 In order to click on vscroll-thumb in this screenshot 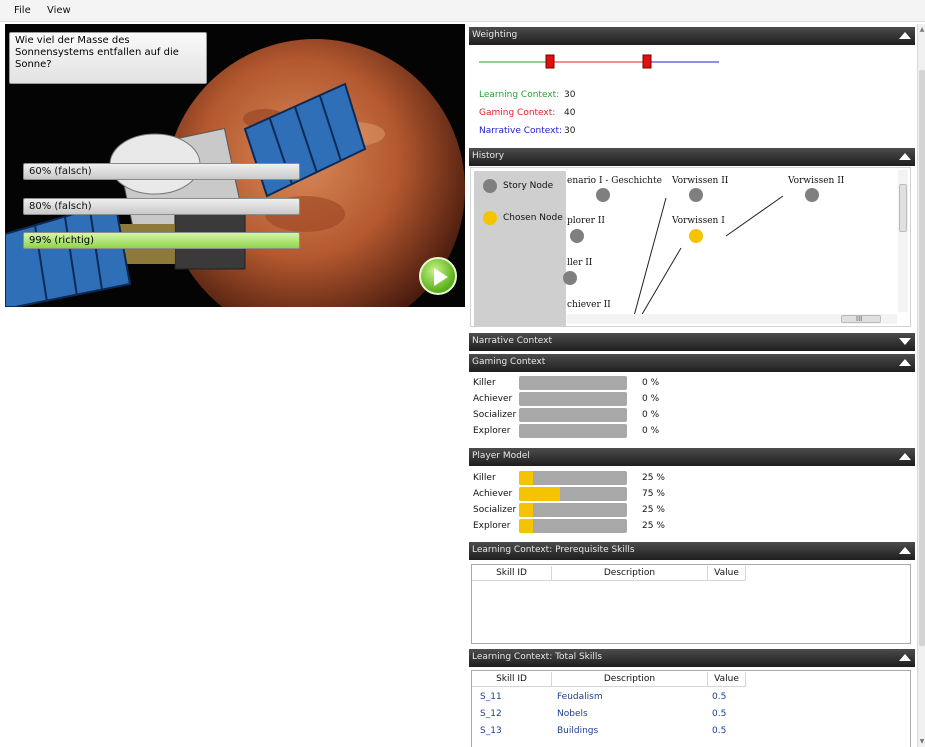, I will do `click(903, 208)`.